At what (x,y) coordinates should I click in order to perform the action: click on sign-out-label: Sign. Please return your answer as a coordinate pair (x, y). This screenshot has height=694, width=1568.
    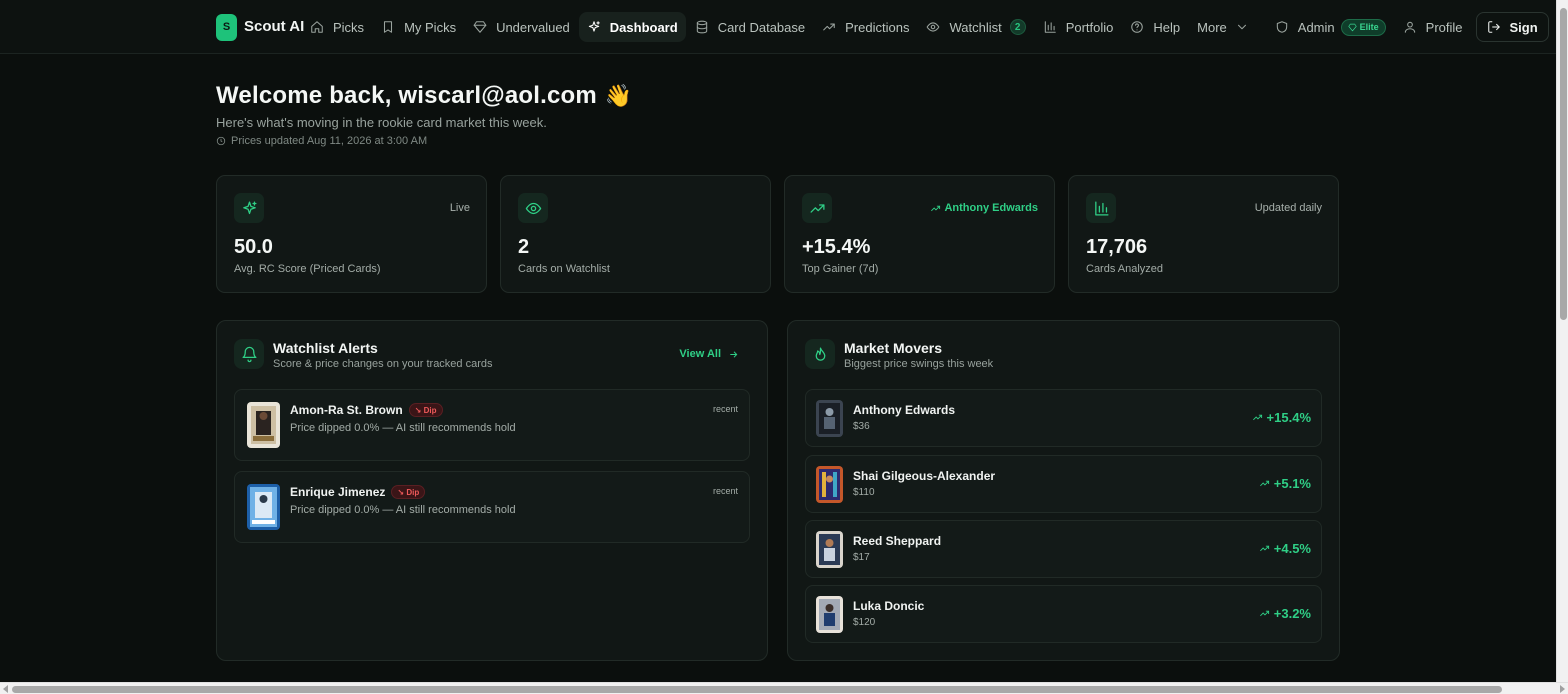
    Looking at the image, I should click on (1523, 27).